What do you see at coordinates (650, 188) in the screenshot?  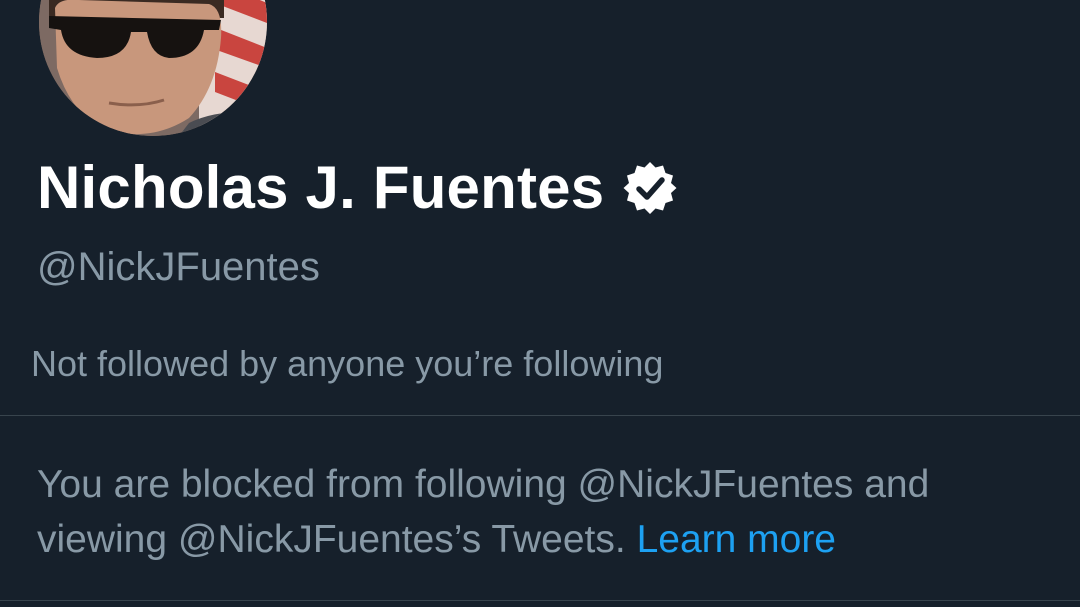 I see `verified-badge-icon` at bounding box center [650, 188].